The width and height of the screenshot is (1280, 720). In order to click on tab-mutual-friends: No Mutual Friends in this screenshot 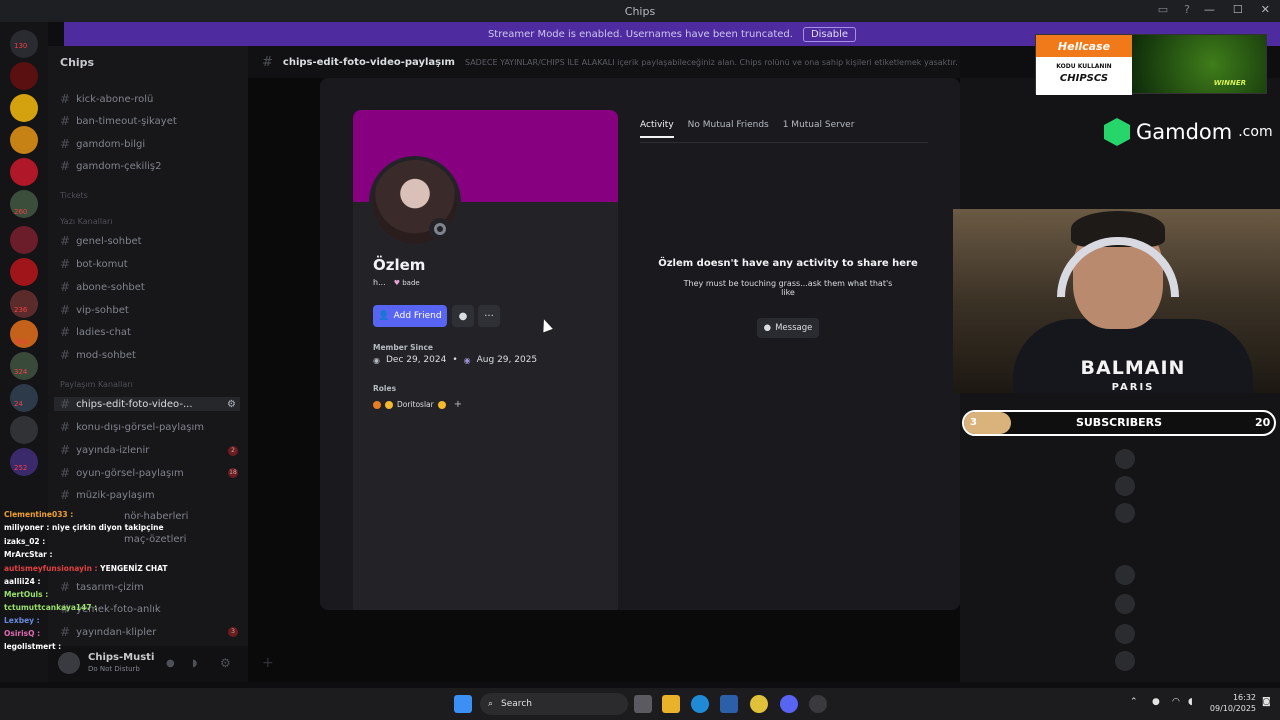, I will do `click(728, 129)`.